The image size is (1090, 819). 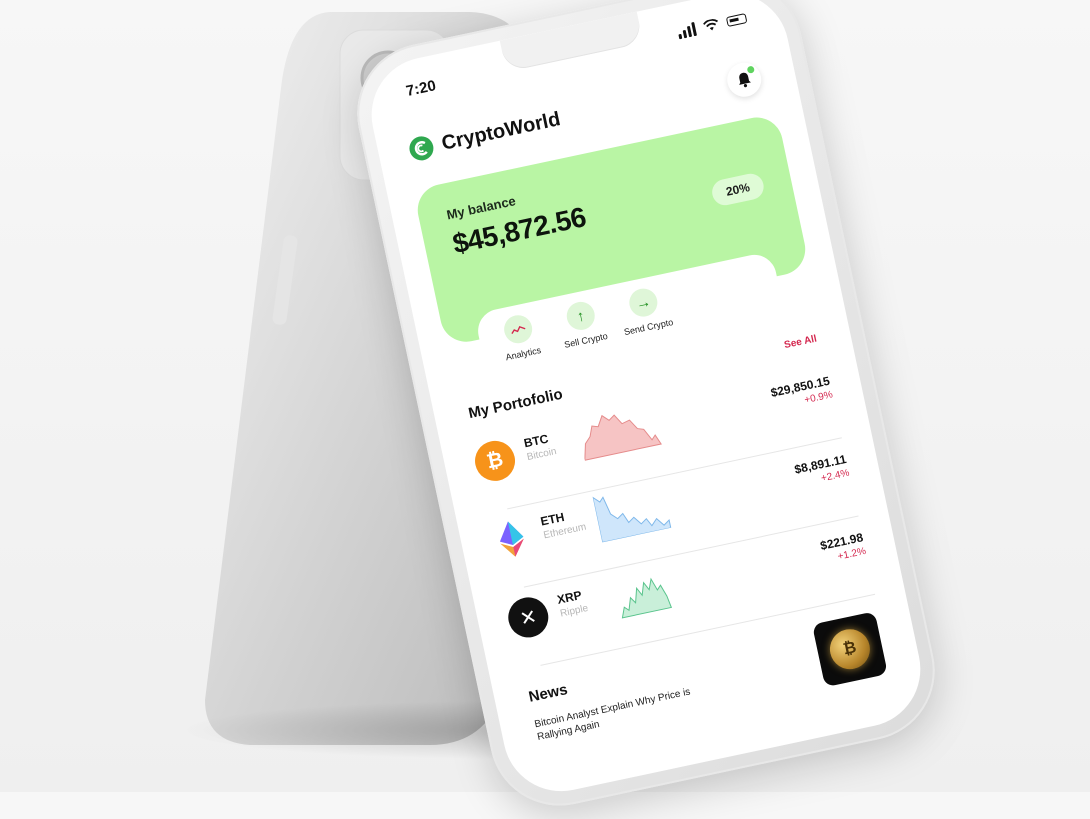 I want to click on news-thumbnail: ₿, so click(x=849, y=649).